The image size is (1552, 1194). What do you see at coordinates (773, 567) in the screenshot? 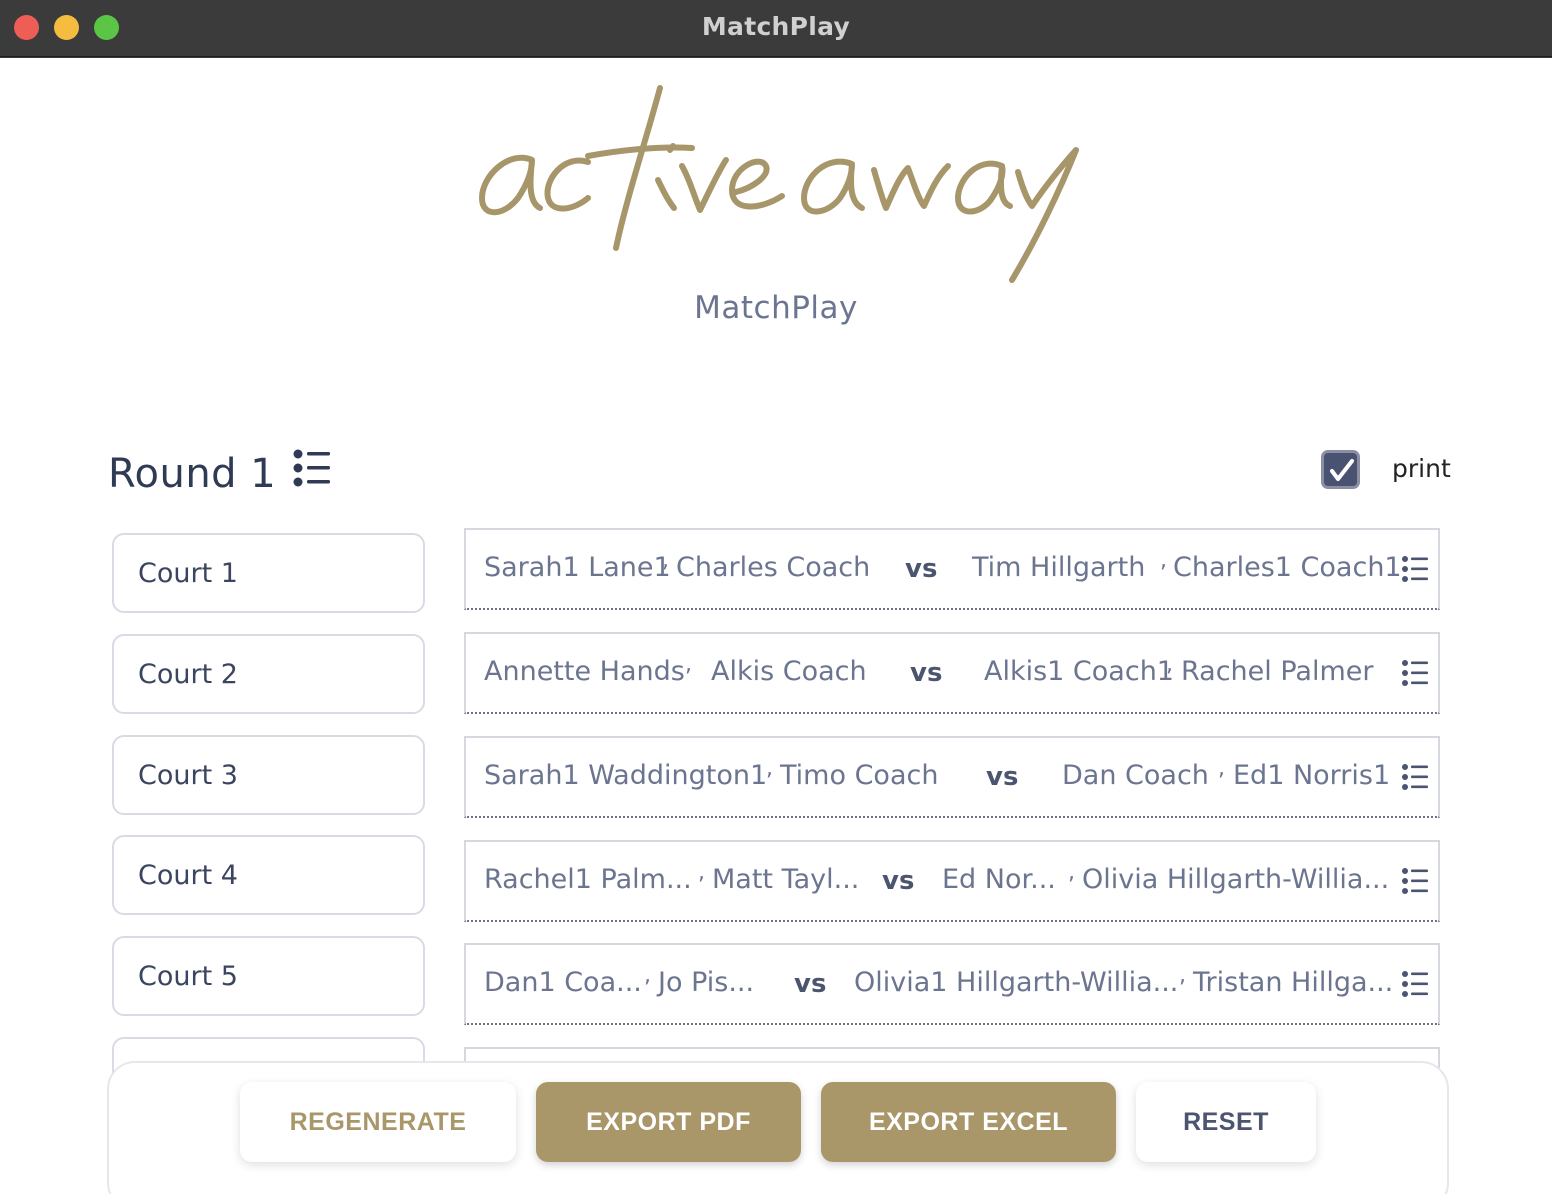
I see `team-a-player-2: Charles Coach` at bounding box center [773, 567].